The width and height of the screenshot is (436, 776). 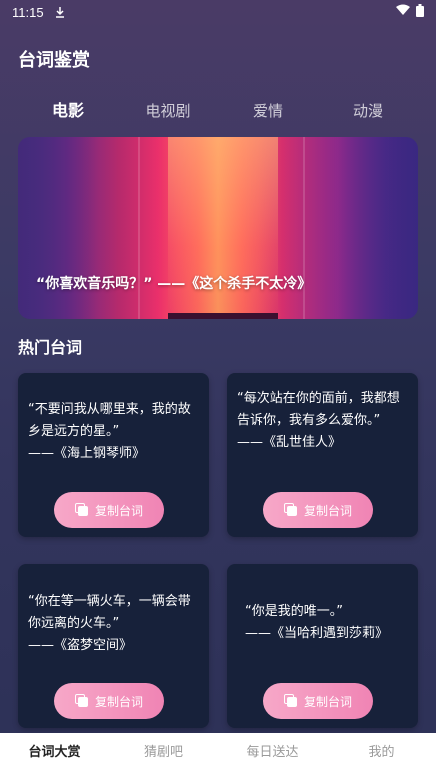 I want to click on tab-romance: 爱情, so click(x=268, y=111).